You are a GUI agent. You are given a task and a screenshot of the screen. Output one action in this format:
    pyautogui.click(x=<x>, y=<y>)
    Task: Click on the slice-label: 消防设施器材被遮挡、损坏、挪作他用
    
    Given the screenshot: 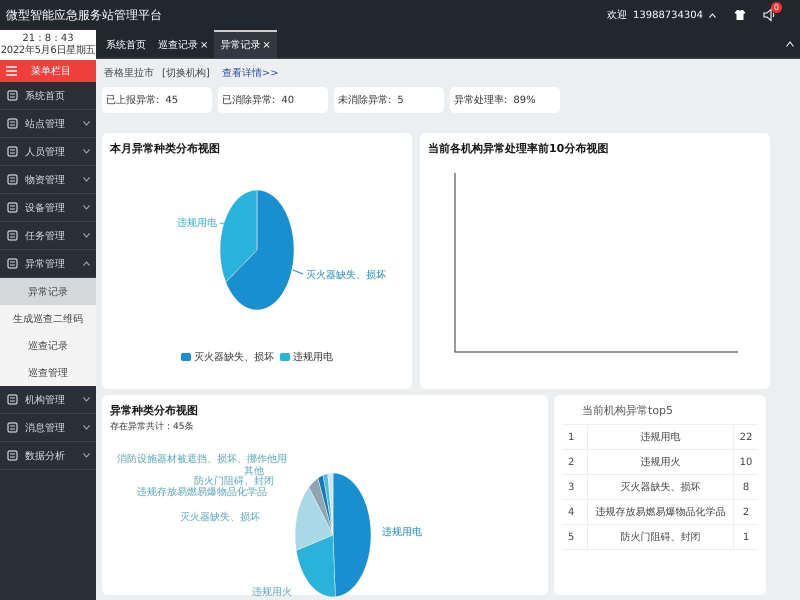 What is the action you would take?
    pyautogui.click(x=202, y=459)
    